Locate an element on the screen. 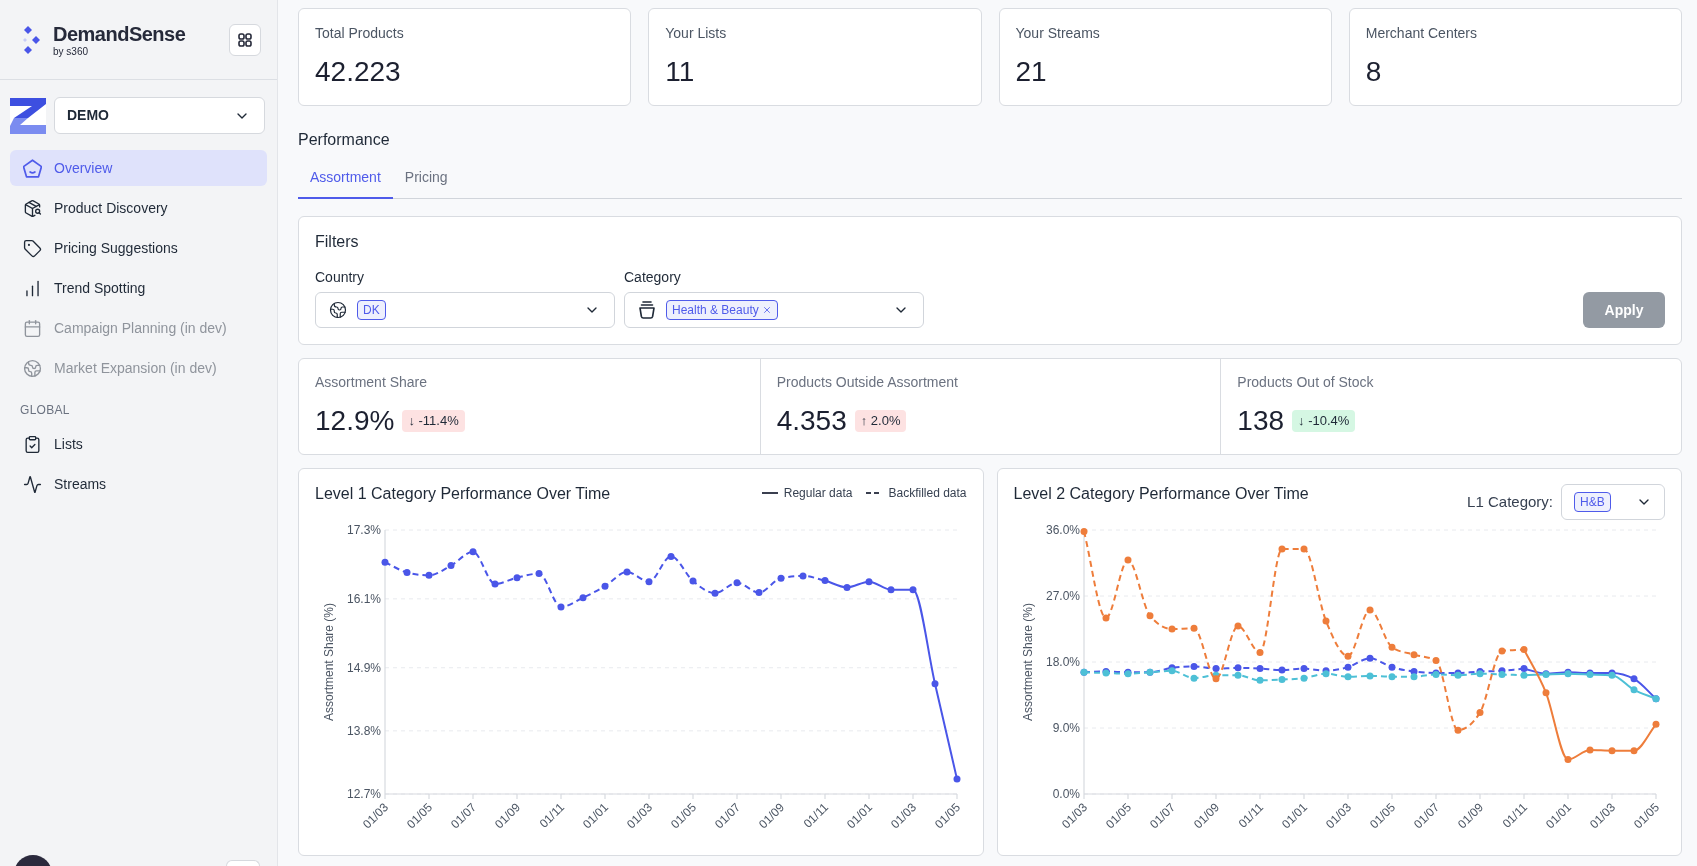  remove-icon is located at coordinates (766, 310).